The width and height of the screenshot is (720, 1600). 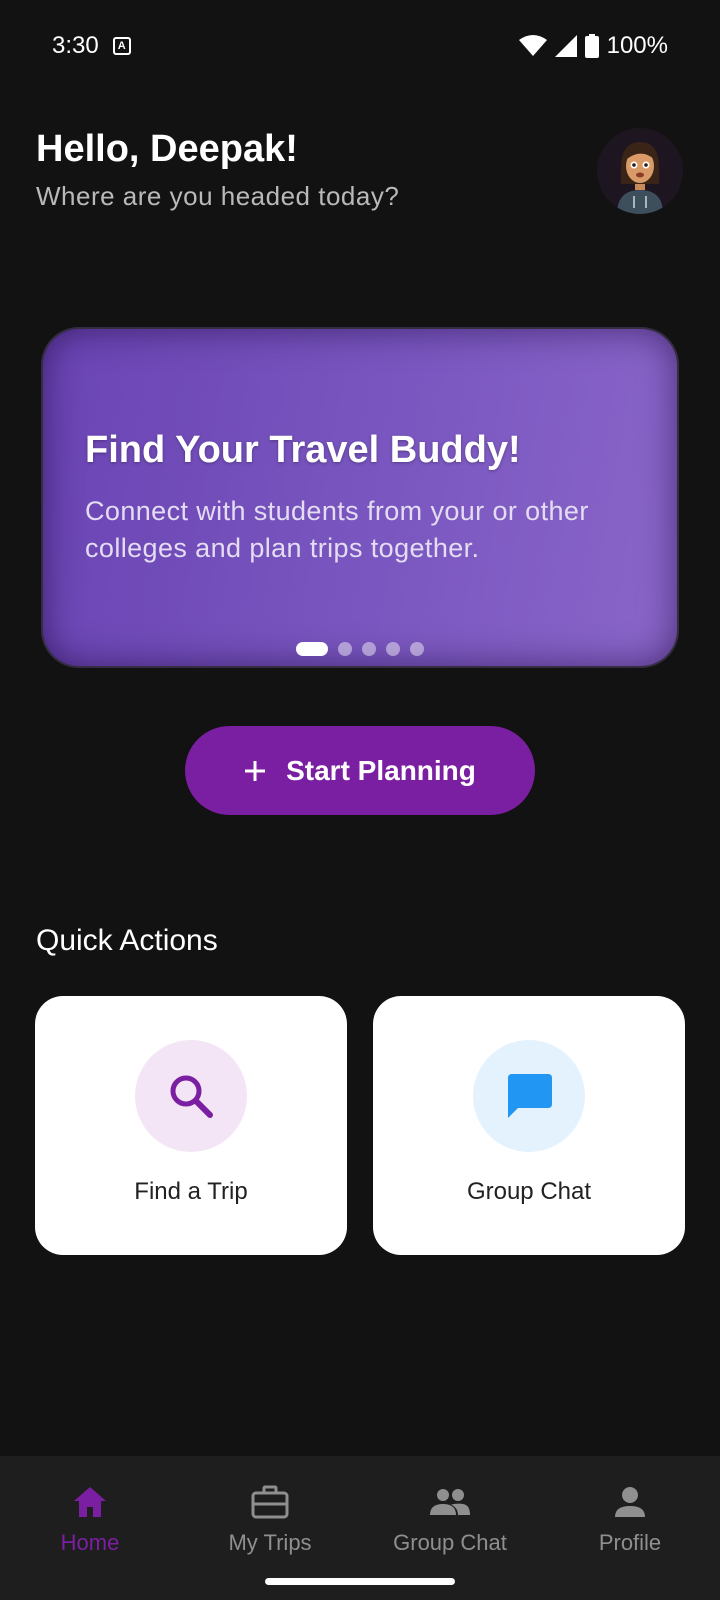 I want to click on group-chat-label: Group Chat, so click(x=529, y=1191).